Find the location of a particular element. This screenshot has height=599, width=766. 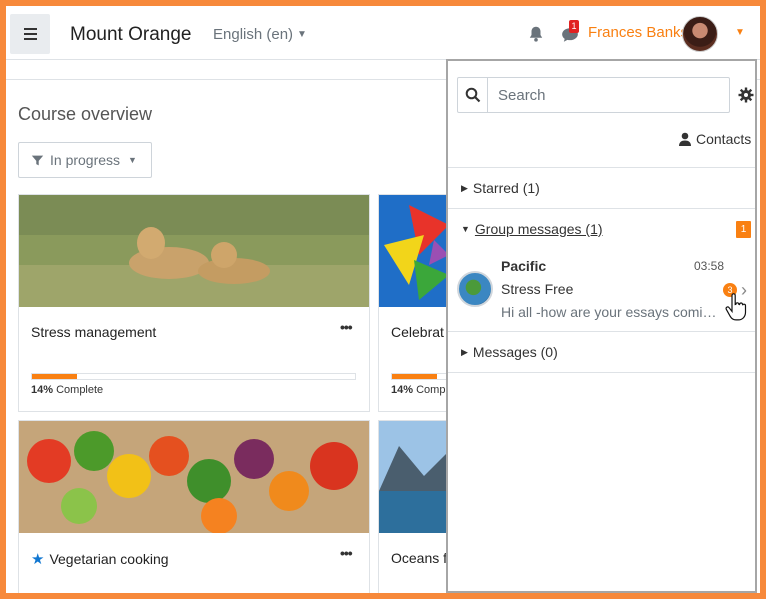

language-label: English (en) is located at coordinates (253, 34).